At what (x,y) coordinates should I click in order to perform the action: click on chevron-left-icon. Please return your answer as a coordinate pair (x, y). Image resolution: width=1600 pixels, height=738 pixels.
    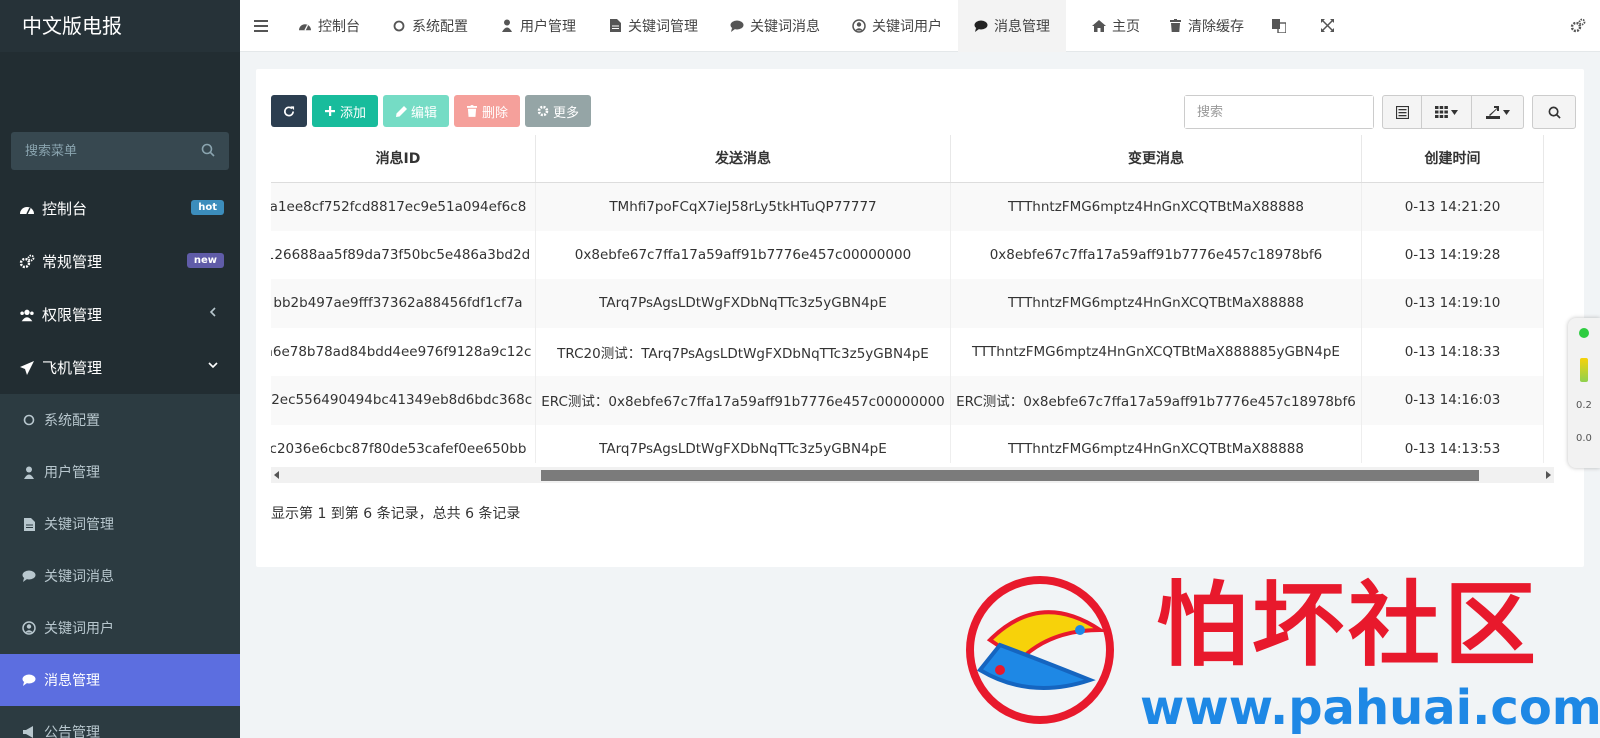
    Looking at the image, I should click on (213, 312).